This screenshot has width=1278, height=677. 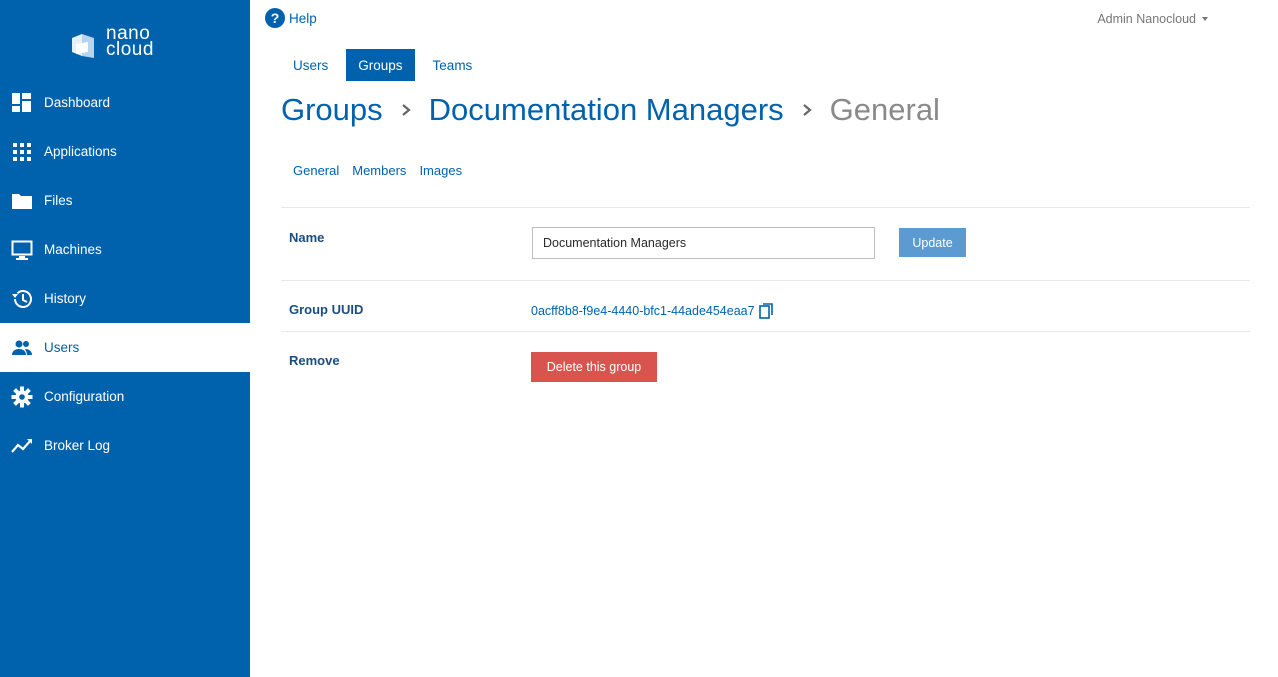 What do you see at coordinates (316, 170) in the screenshot?
I see `subtab-general: General` at bounding box center [316, 170].